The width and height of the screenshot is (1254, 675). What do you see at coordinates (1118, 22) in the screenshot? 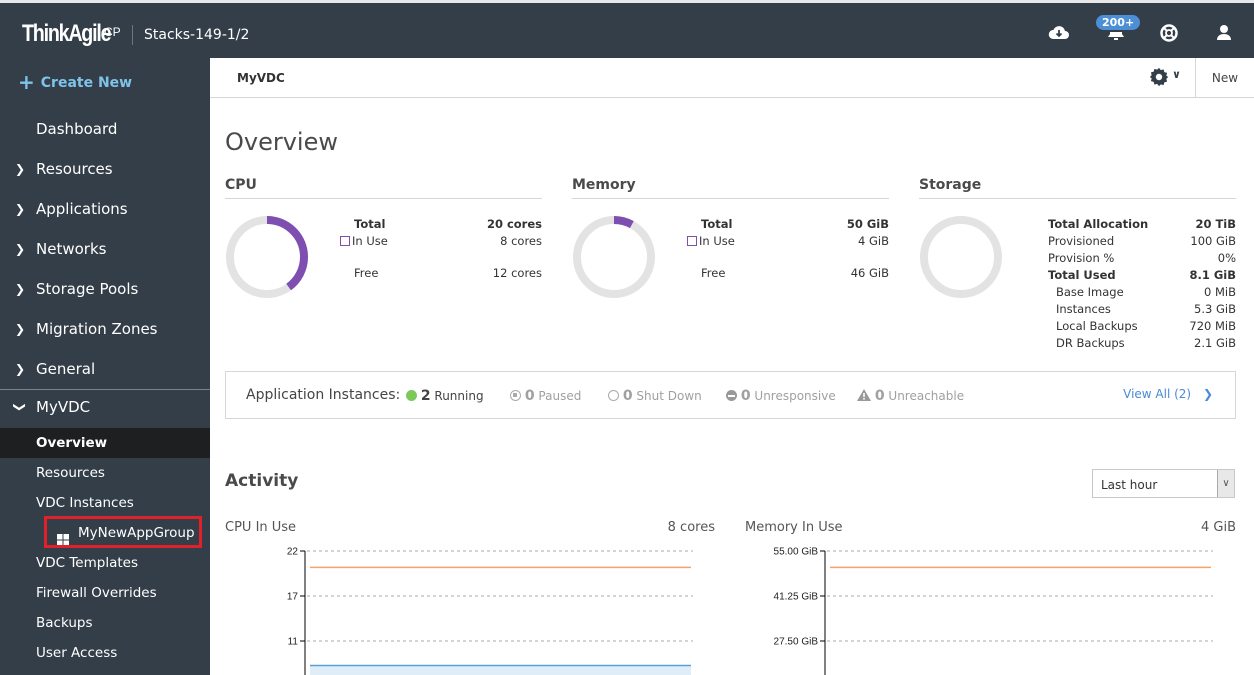
I see `notifications-badge: 200+` at bounding box center [1118, 22].